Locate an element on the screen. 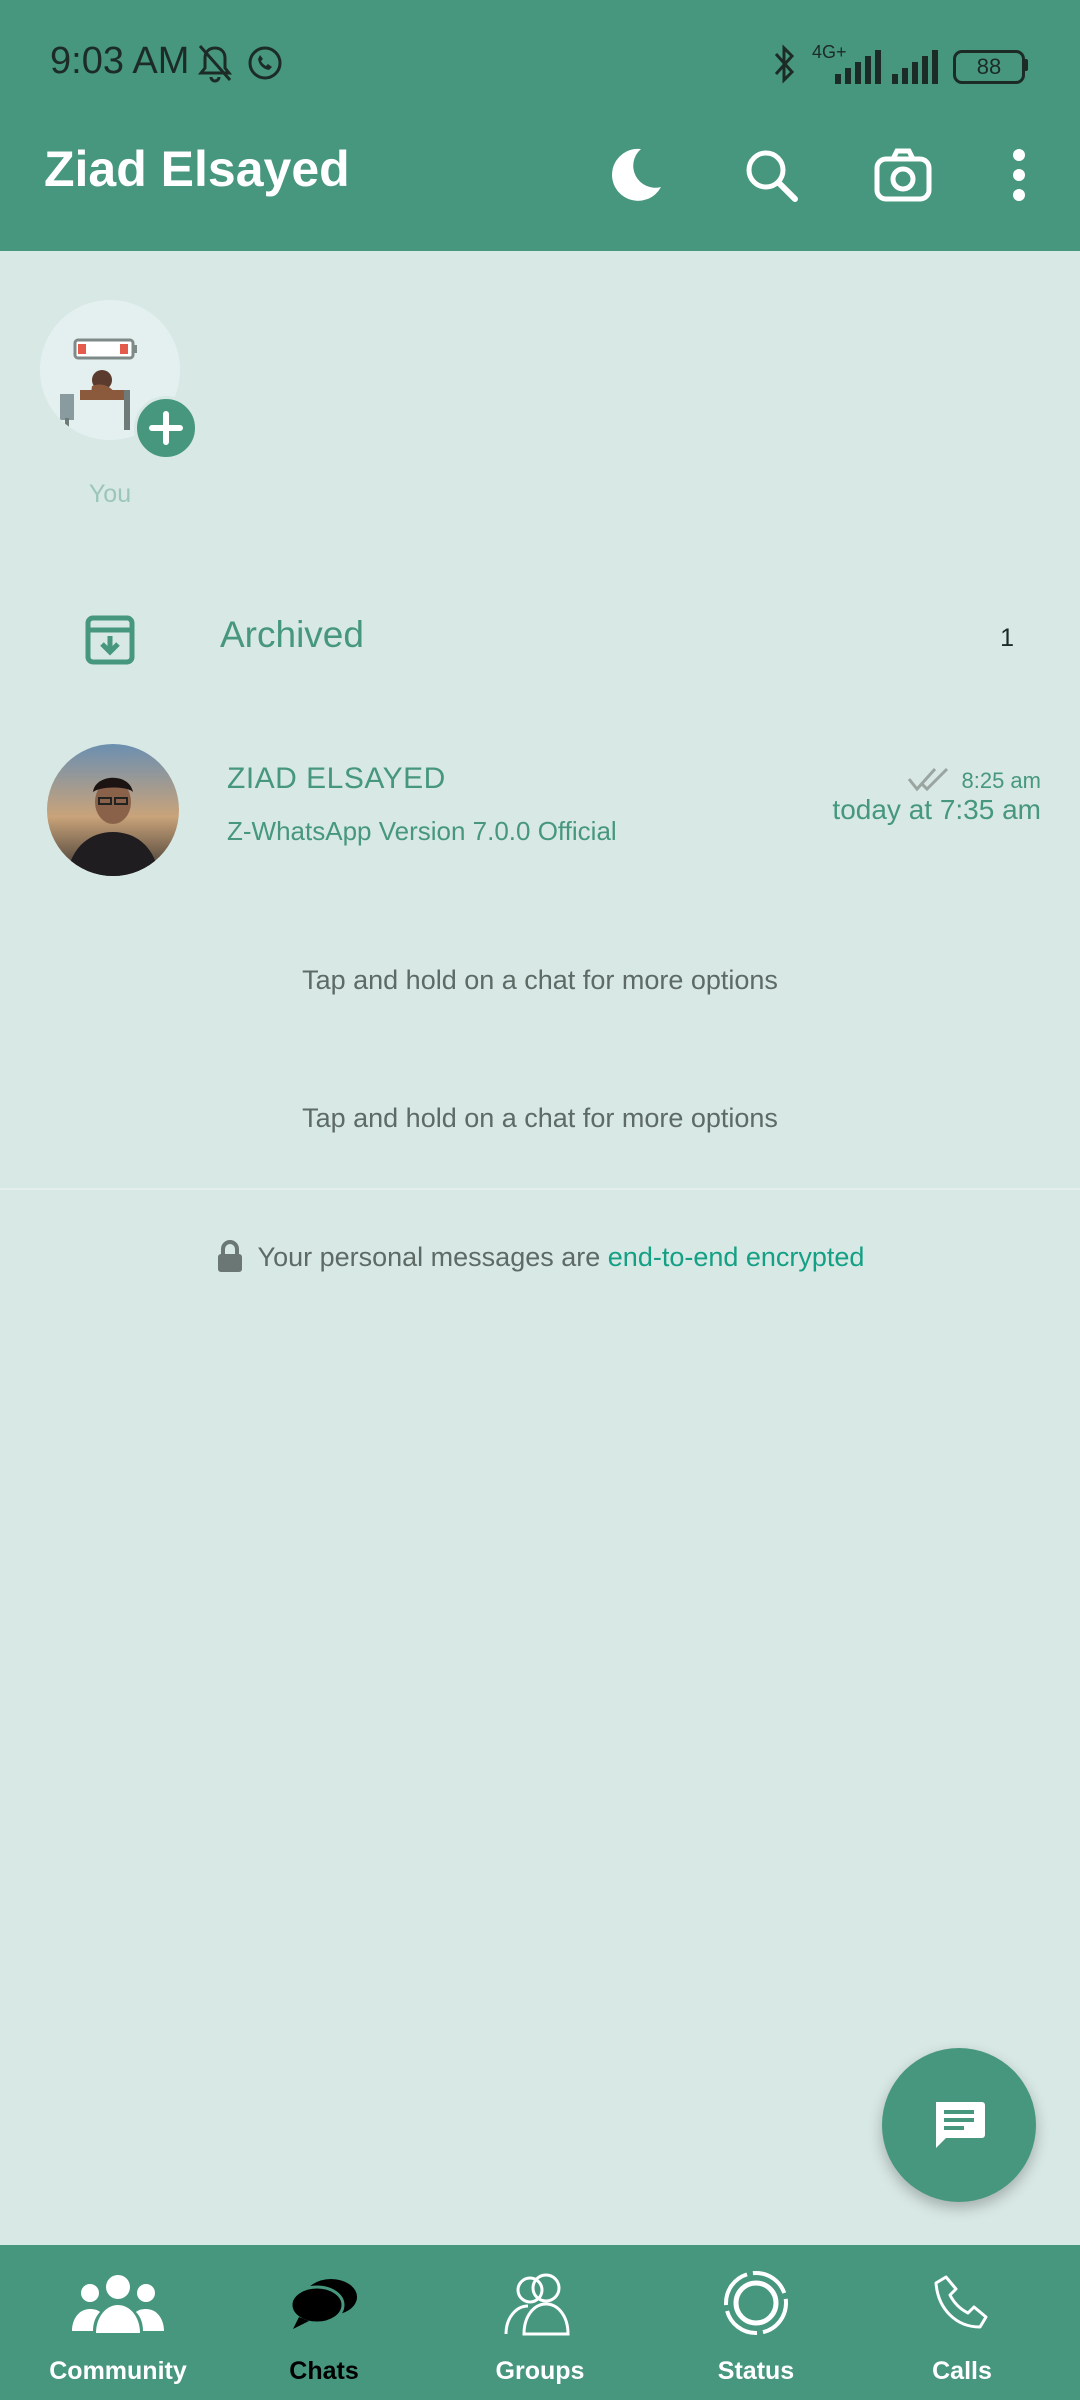 Image resolution: width=1080 pixels, height=2400 pixels. status-time: 9:03 AM is located at coordinates (120, 61).